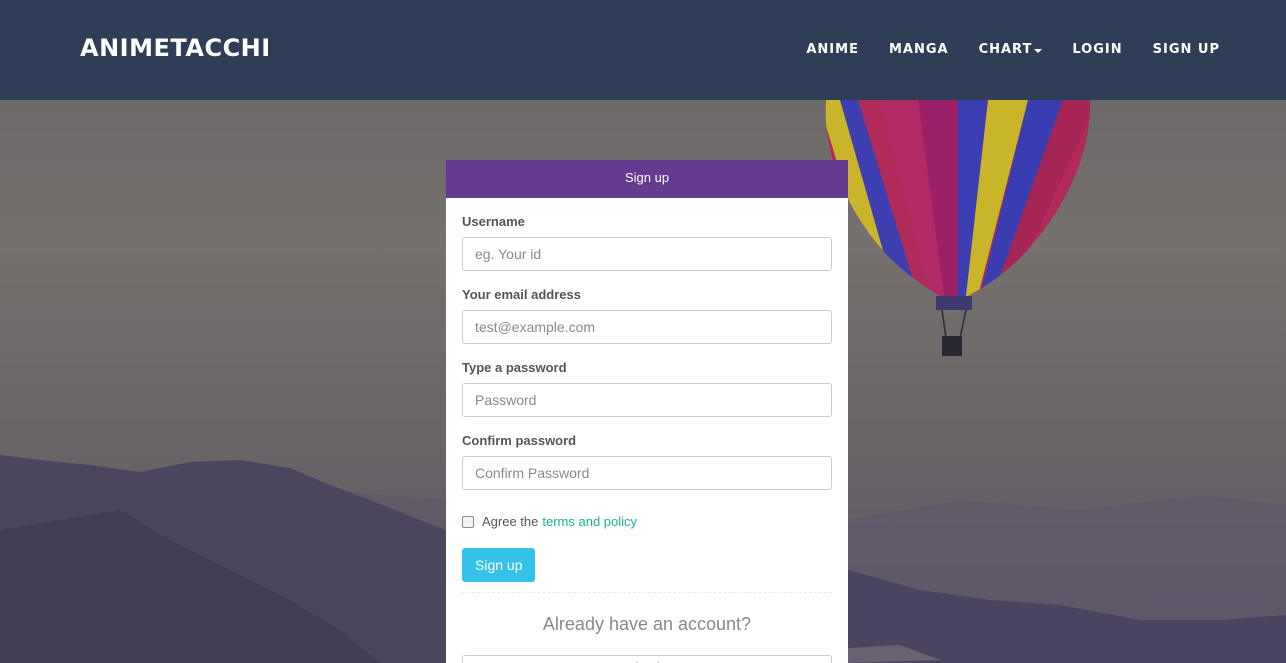 The image size is (1286, 663). I want to click on terms-policy-link: terms and policy, so click(589, 521).